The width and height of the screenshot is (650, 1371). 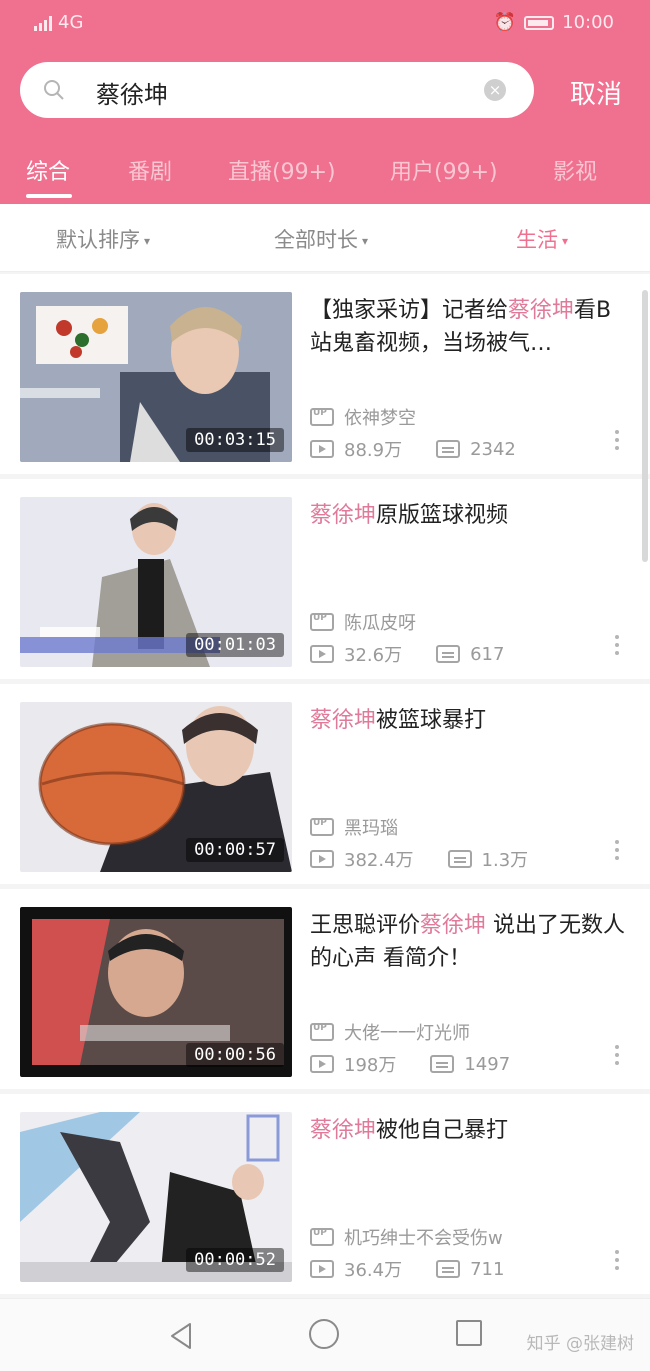 What do you see at coordinates (442, 1130) in the screenshot?
I see `title-text: 被他自己暴打` at bounding box center [442, 1130].